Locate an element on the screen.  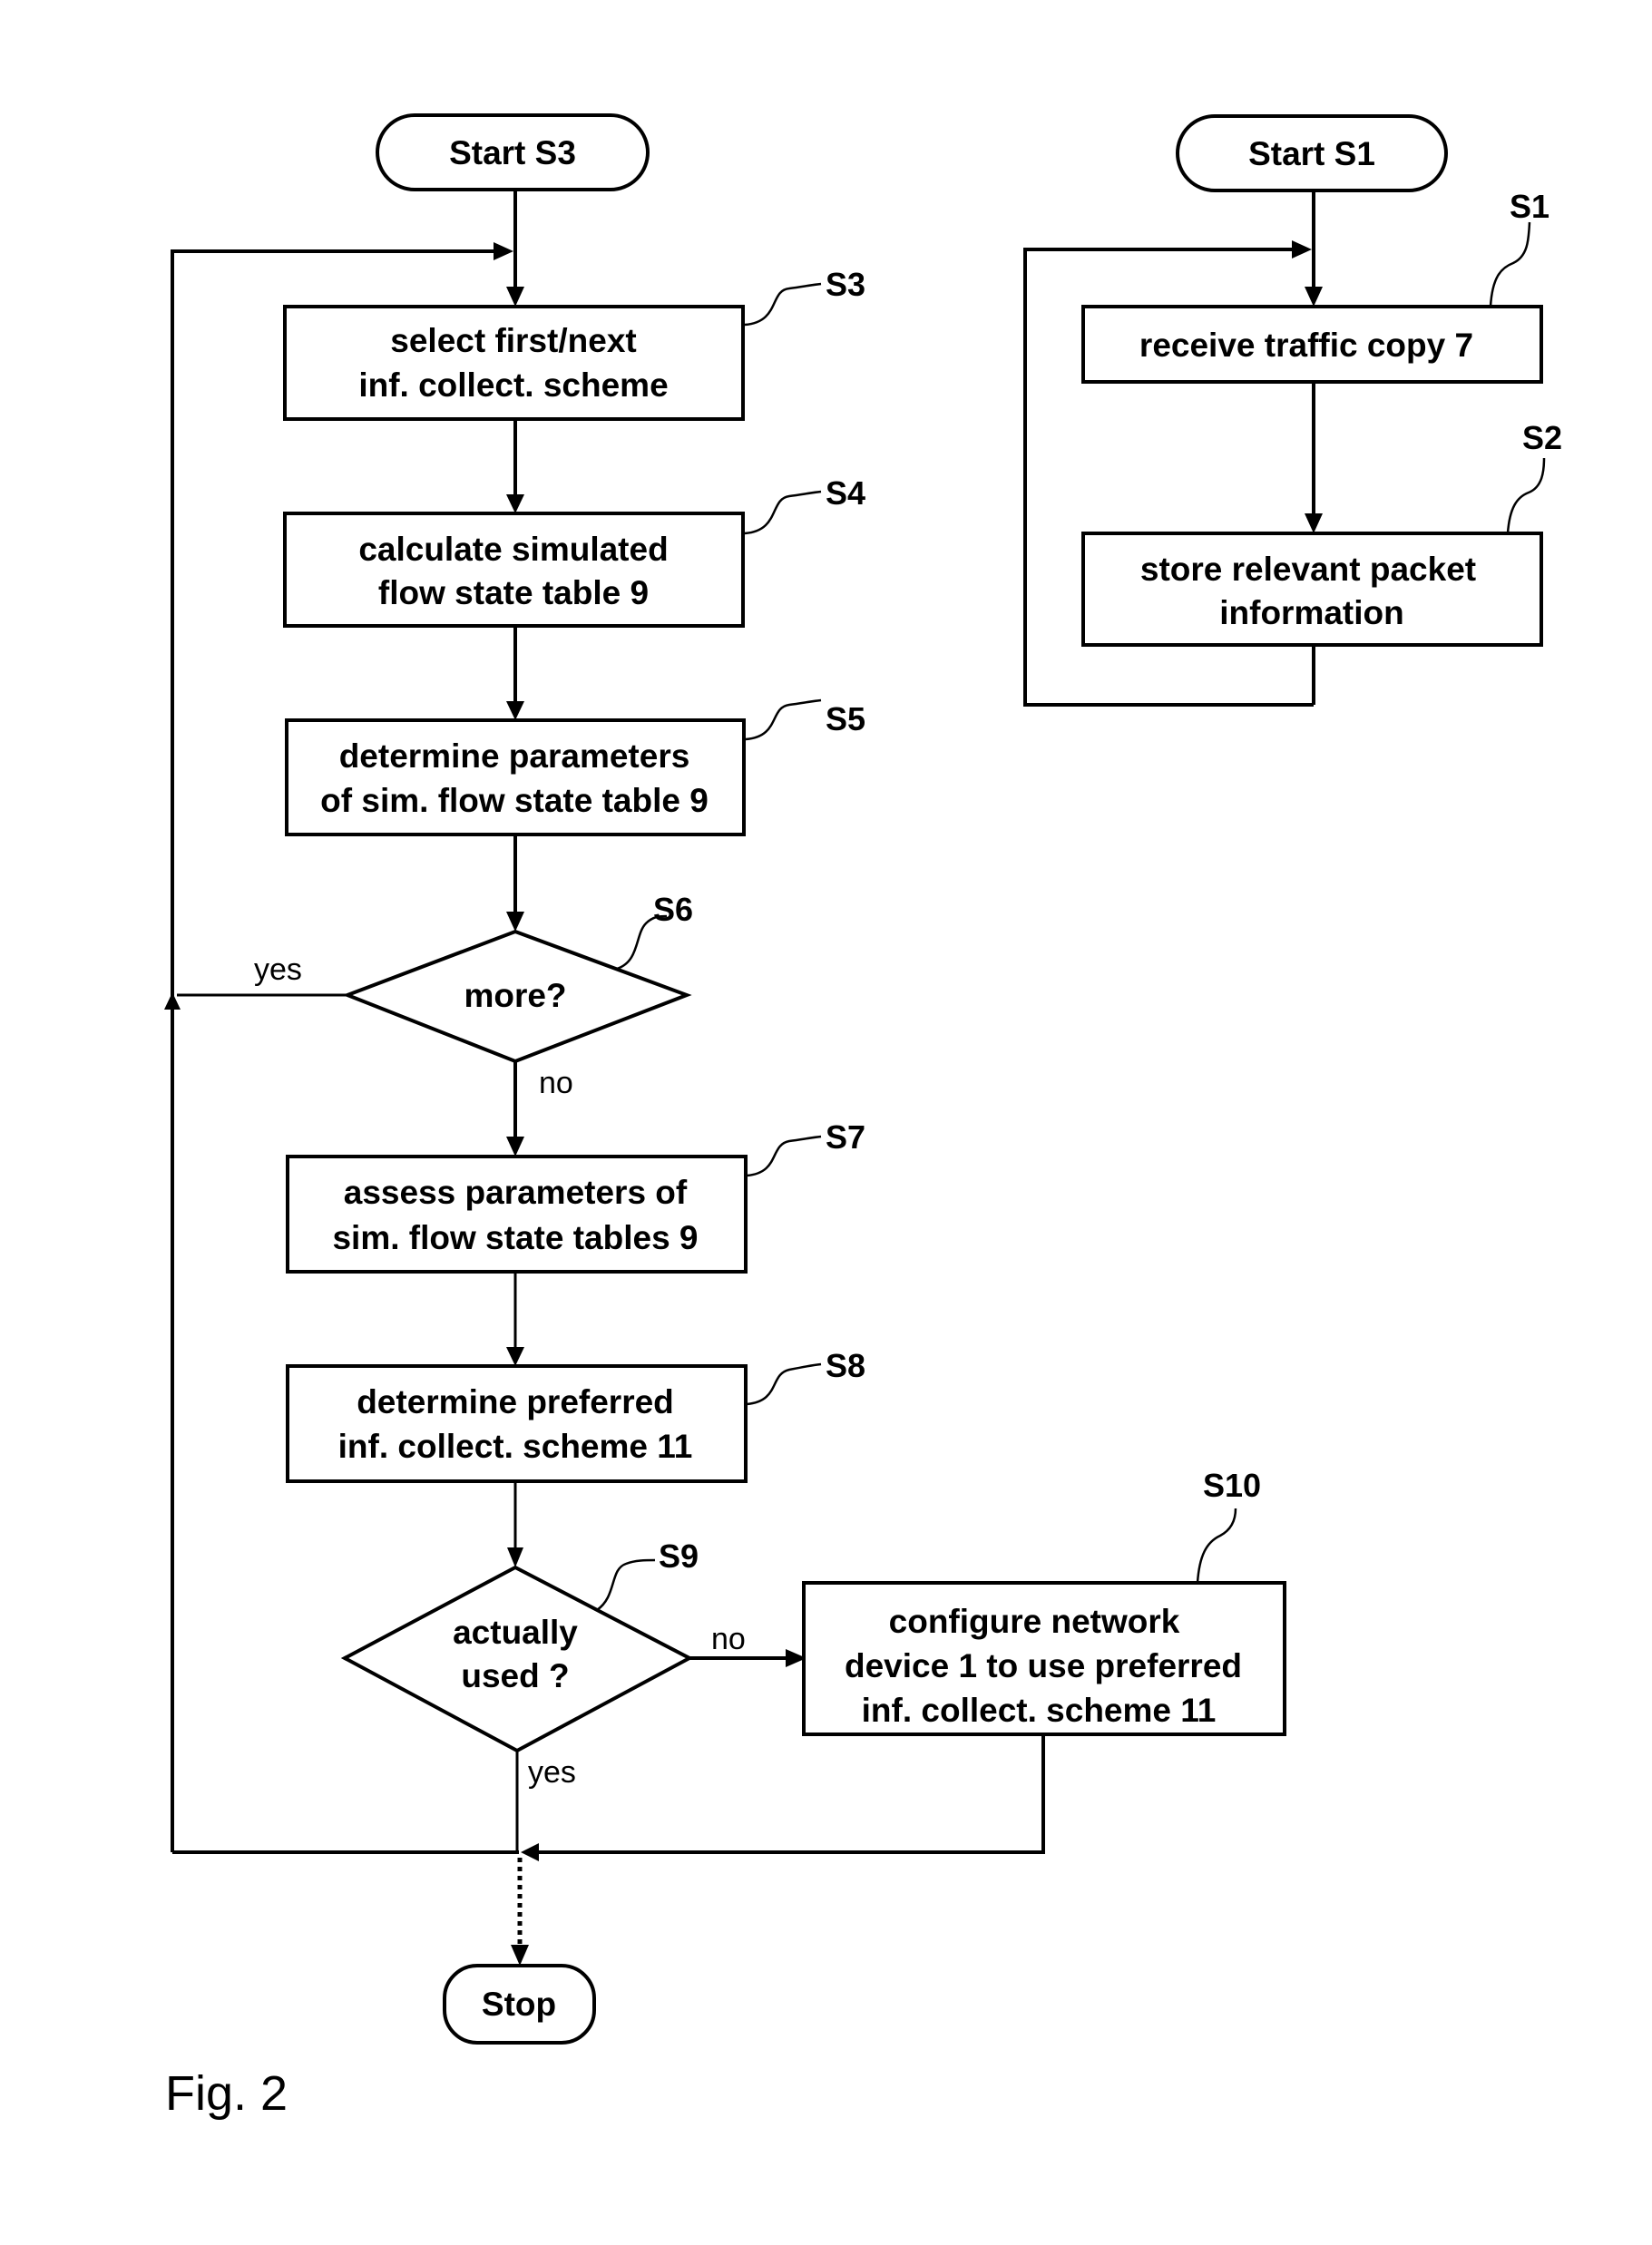
step-s7-line2: sim. flow state tables 9 is located at coordinates (515, 1237).